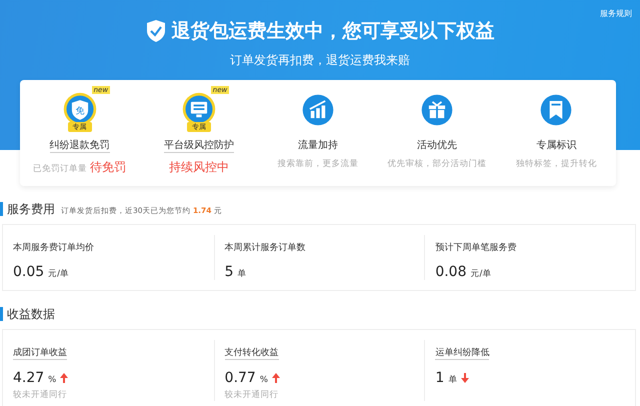 The height and width of the screenshot is (406, 640). Describe the element at coordinates (462, 353) in the screenshot. I see `stat-label: 运单纠纷降低` at that location.